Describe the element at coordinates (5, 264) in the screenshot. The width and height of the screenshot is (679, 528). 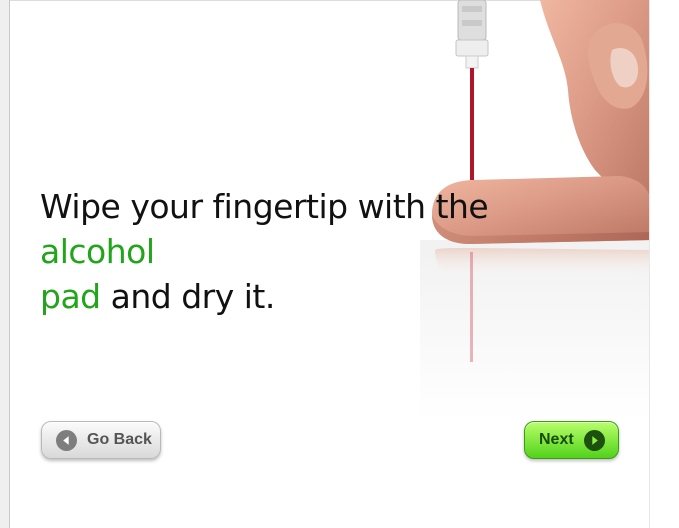
I see `left-border` at that location.